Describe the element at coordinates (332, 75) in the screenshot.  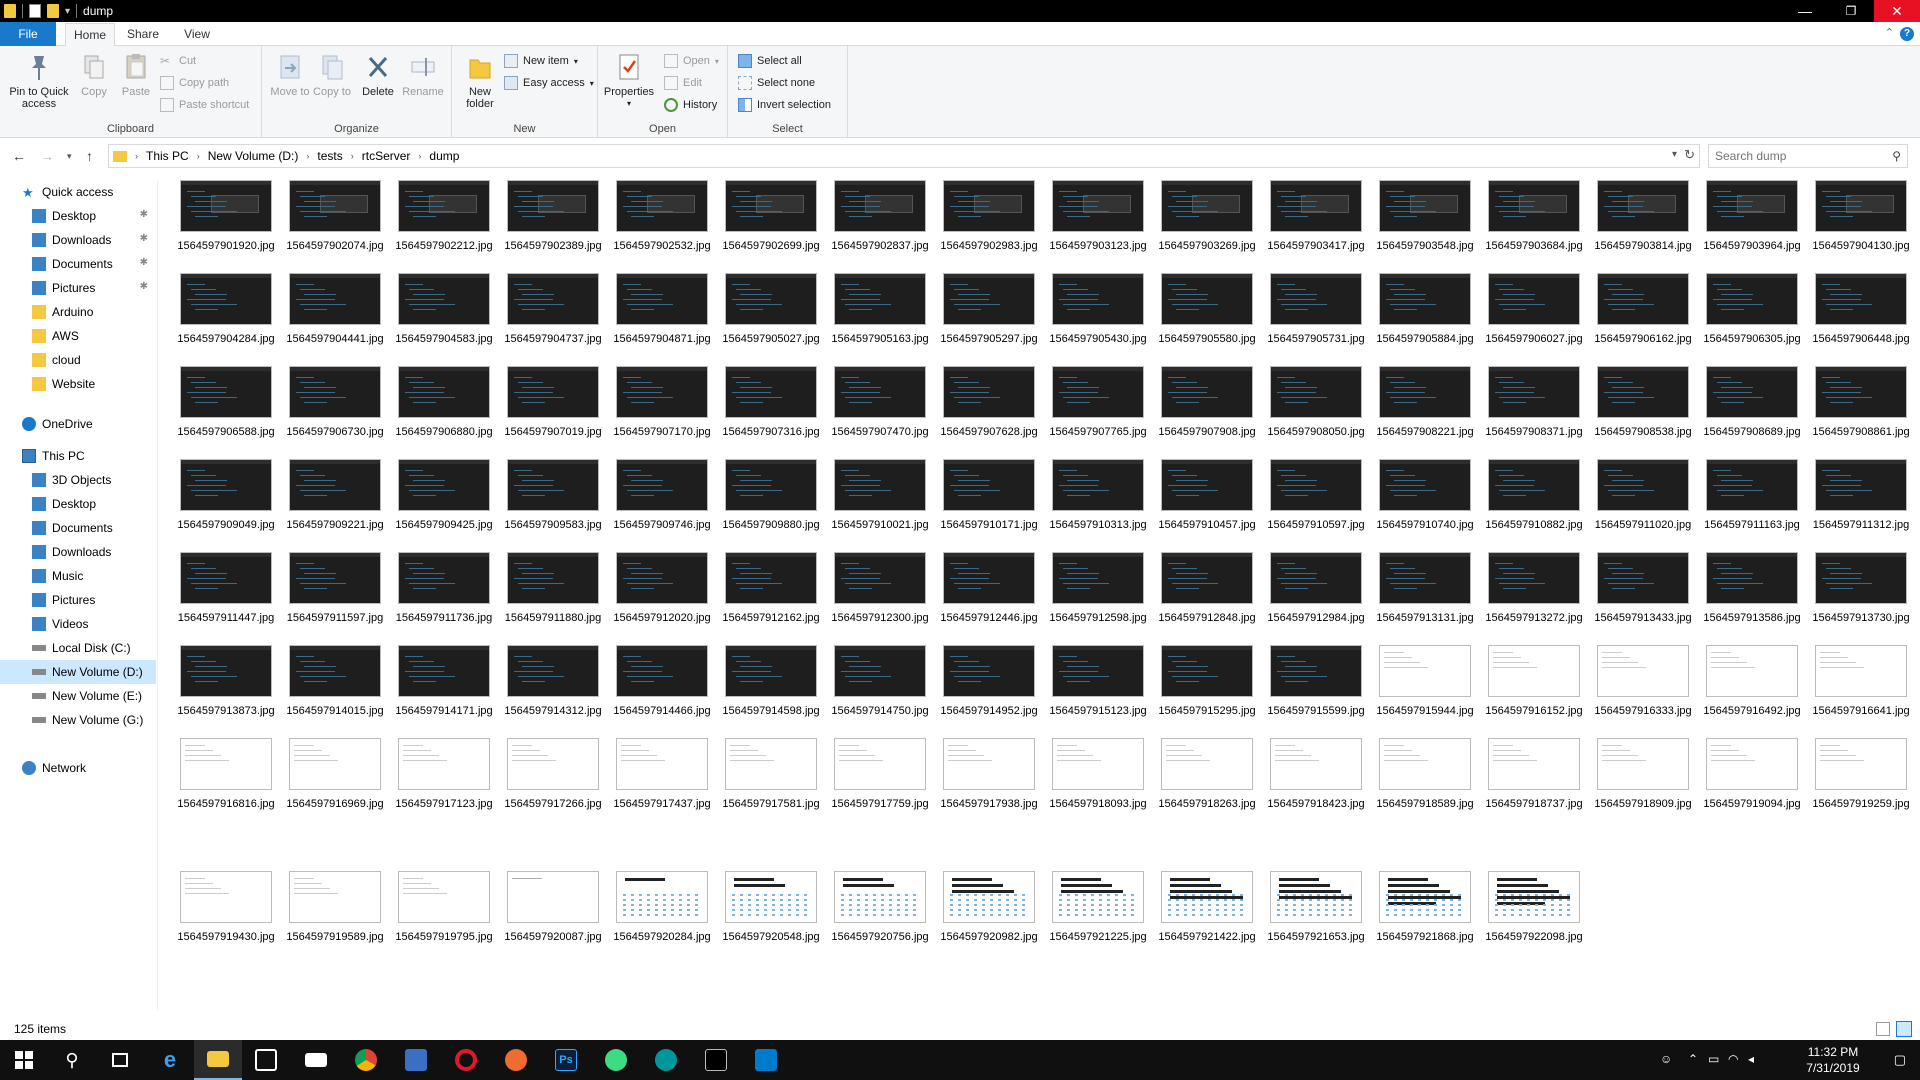
I see `copy-to-button: Copy to` at that location.